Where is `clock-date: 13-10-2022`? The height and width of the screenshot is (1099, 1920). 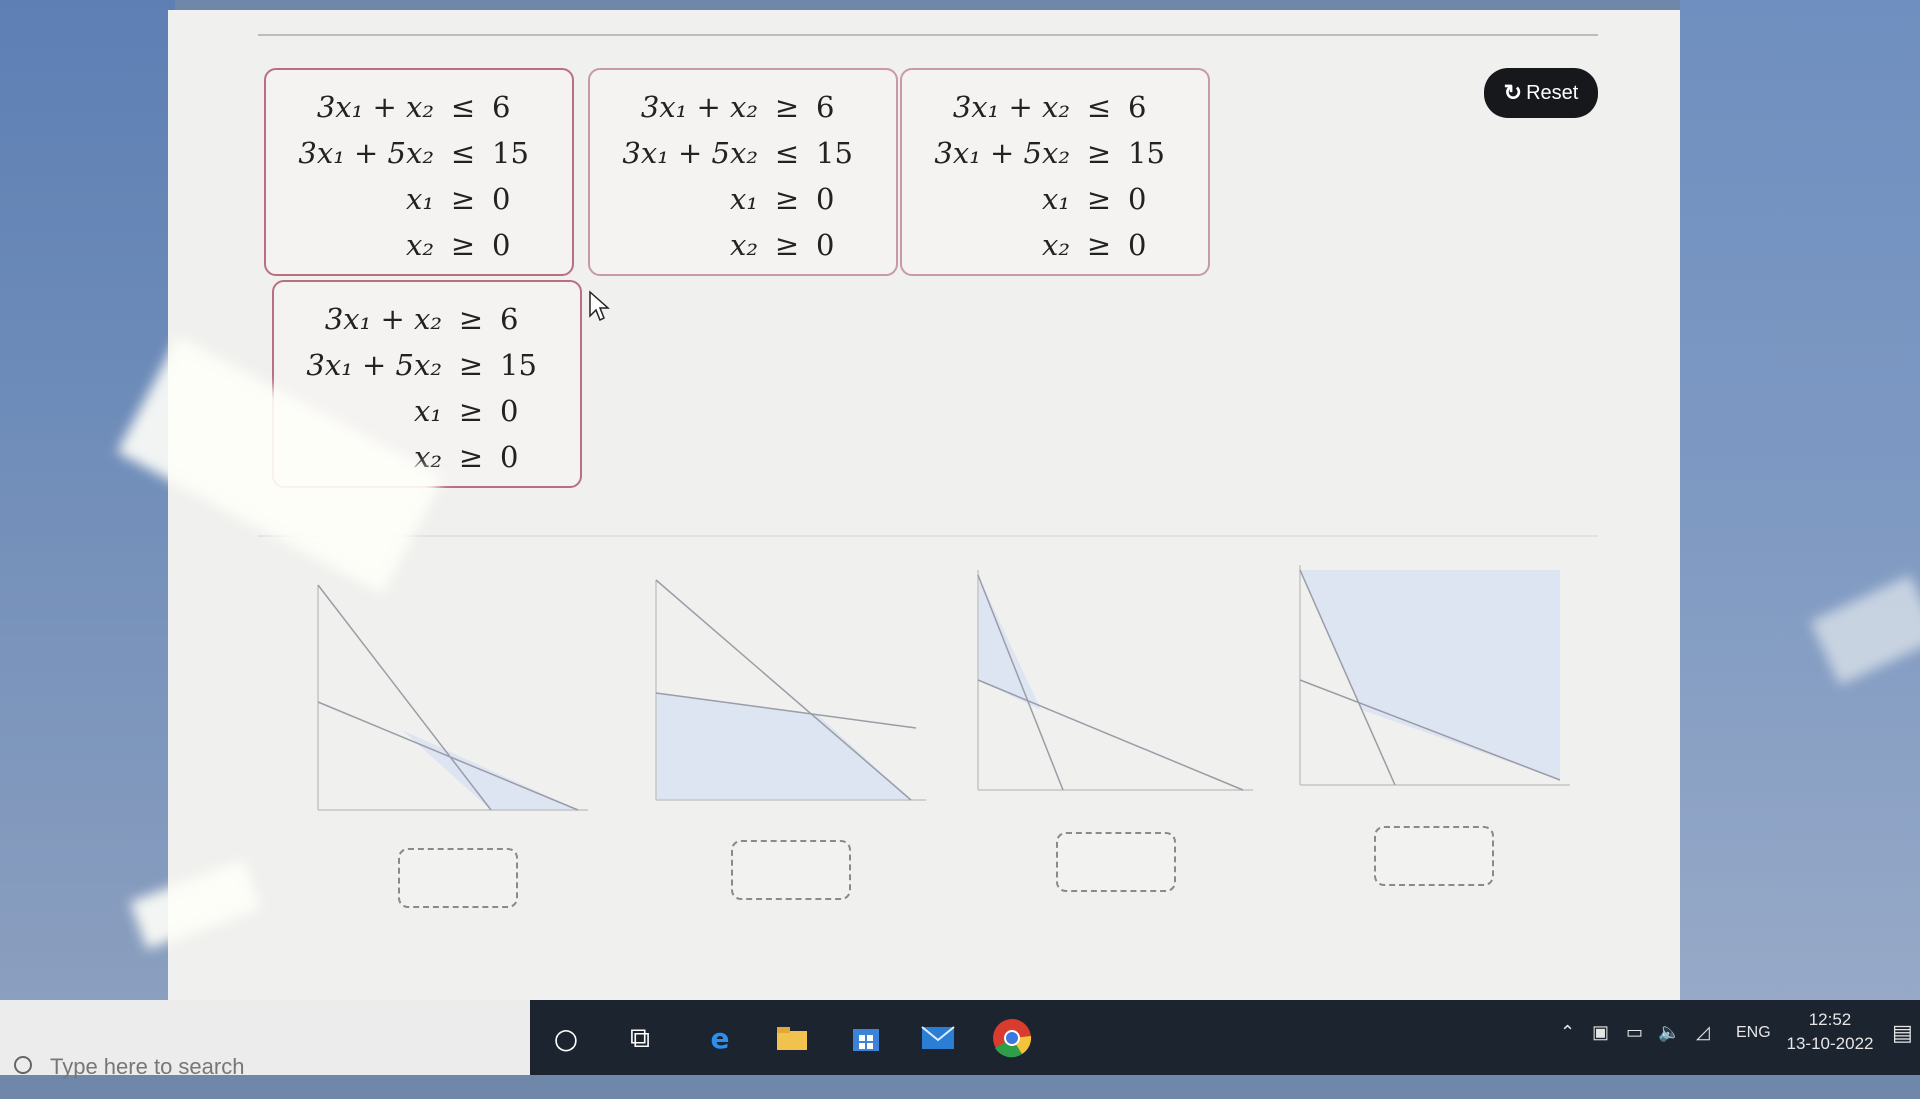
clock-date: 13-10-2022 is located at coordinates (1830, 1043).